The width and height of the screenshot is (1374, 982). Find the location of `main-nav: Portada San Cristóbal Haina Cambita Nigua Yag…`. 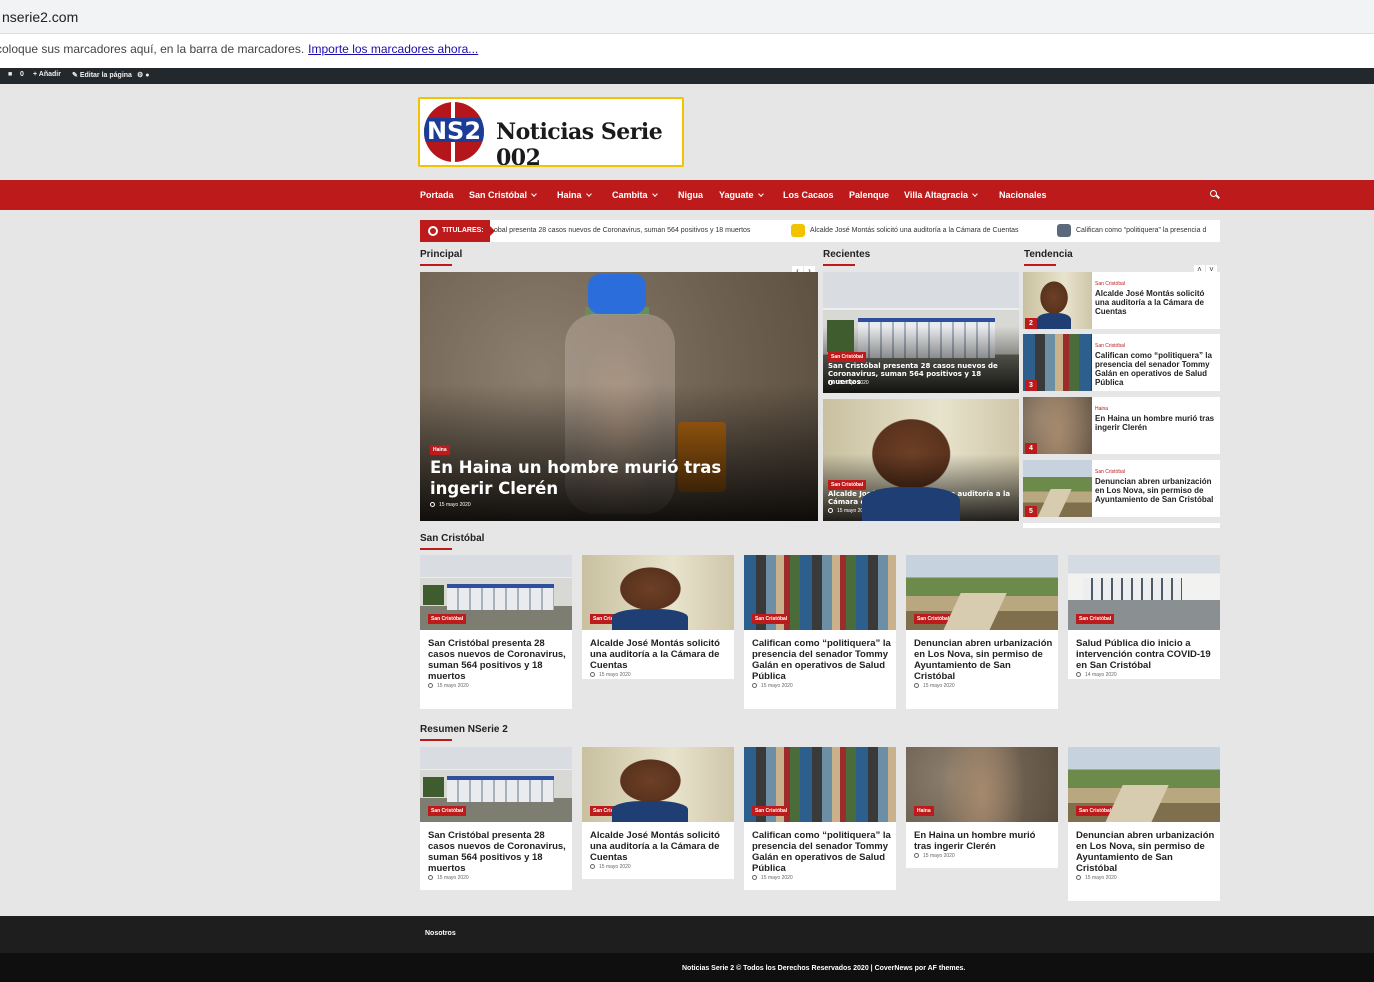

main-nav: Portada San Cristóbal Haina Cambita Nigua Yag… is located at coordinates (687, 195).